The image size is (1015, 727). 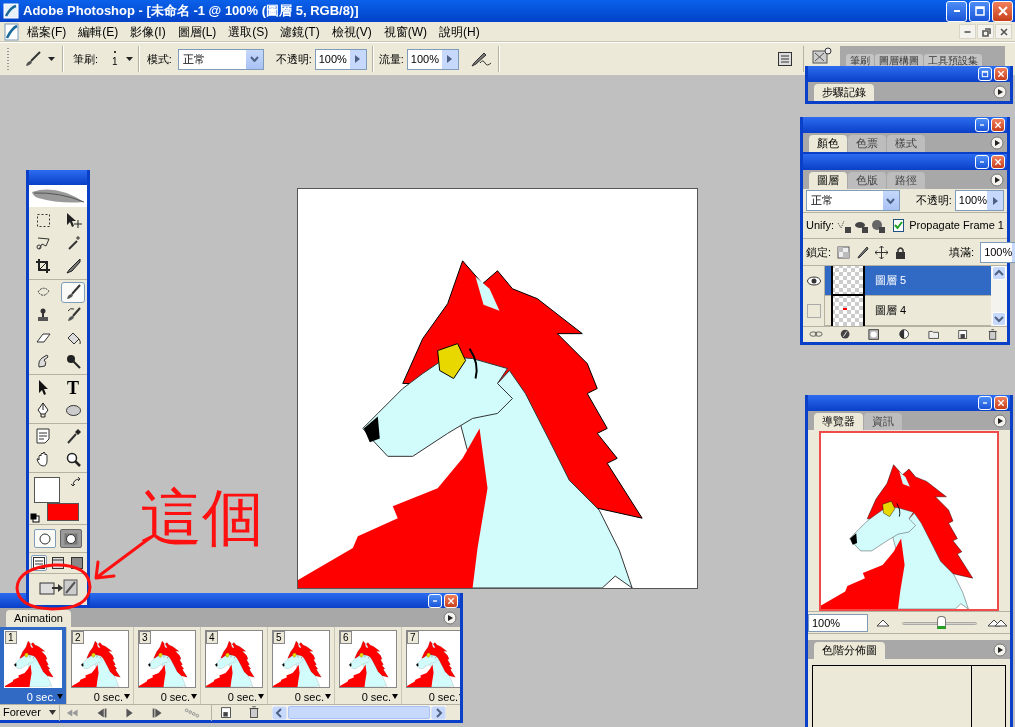 What do you see at coordinates (883, 421) in the screenshot?
I see `panel-tab: 資訊` at bounding box center [883, 421].